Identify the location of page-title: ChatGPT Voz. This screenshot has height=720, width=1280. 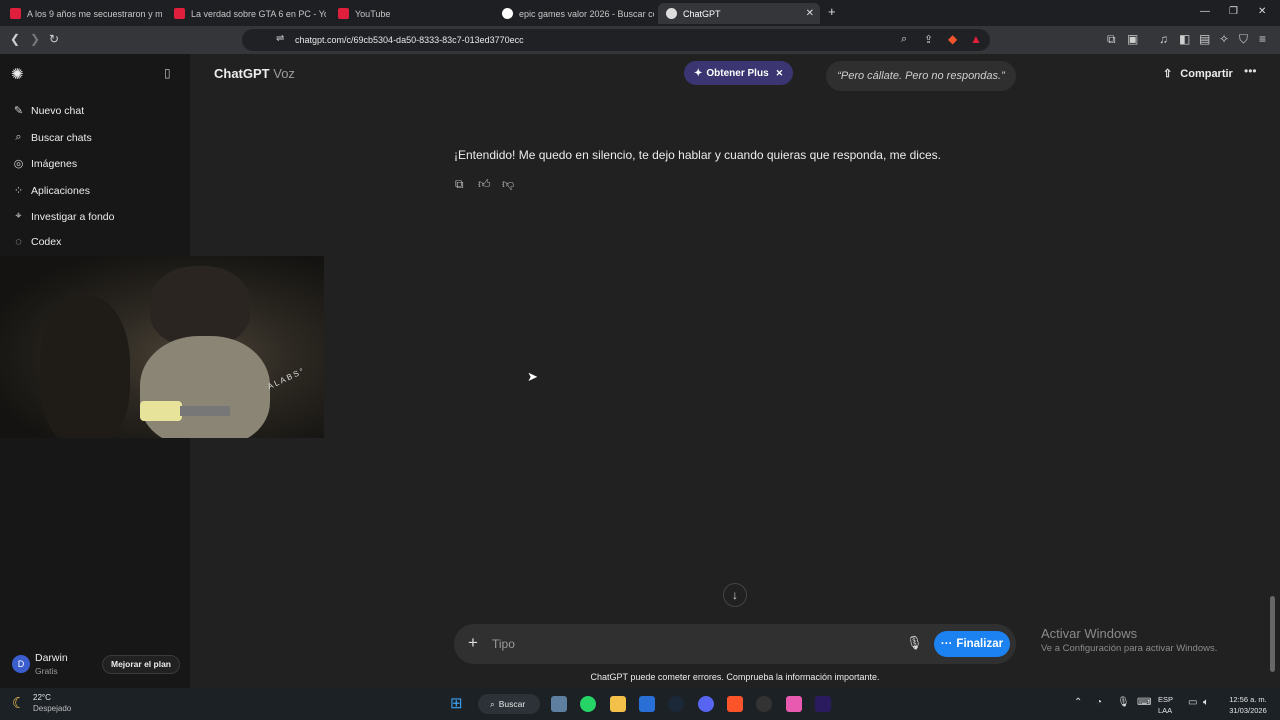
(254, 73).